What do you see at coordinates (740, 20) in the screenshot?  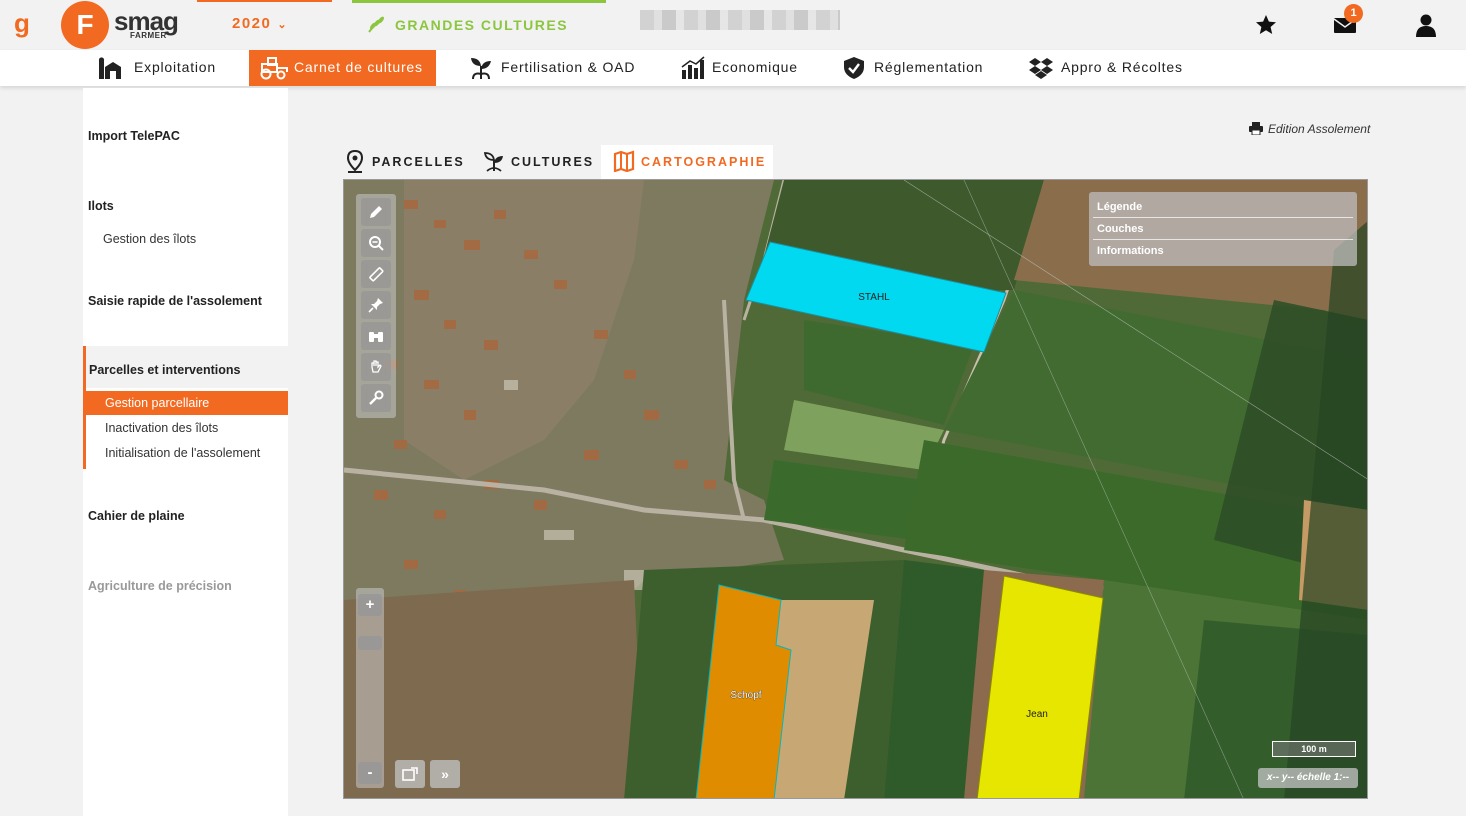 I see `blurred-account-name` at bounding box center [740, 20].